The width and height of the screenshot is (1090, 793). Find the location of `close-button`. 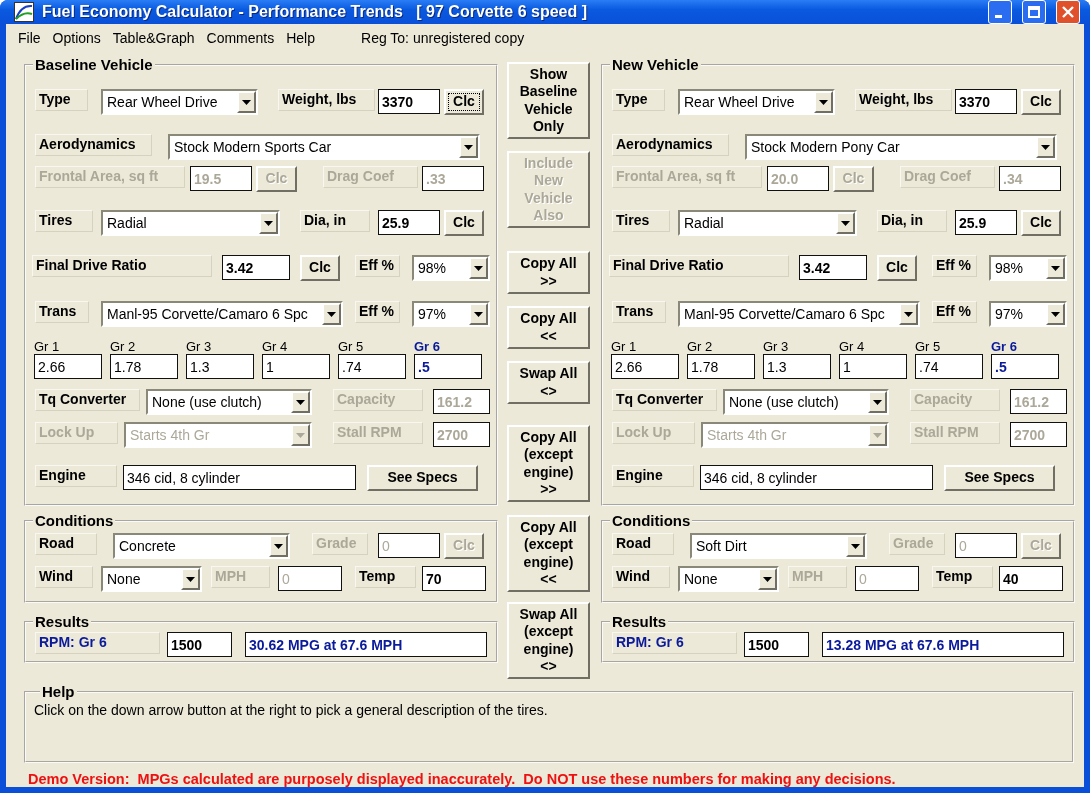

close-button is located at coordinates (1068, 12).